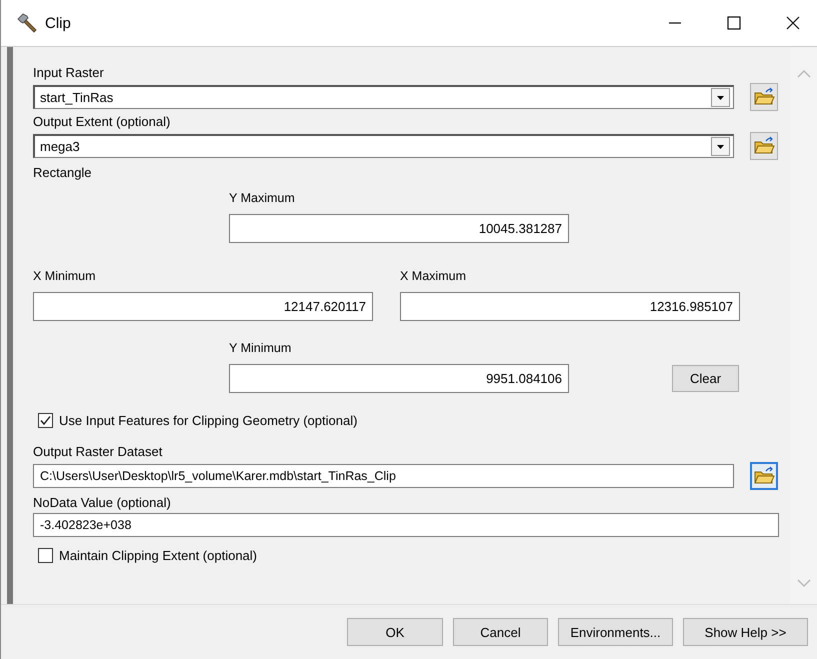 Image resolution: width=817 pixels, height=659 pixels. I want to click on hammer-icon, so click(26, 23).